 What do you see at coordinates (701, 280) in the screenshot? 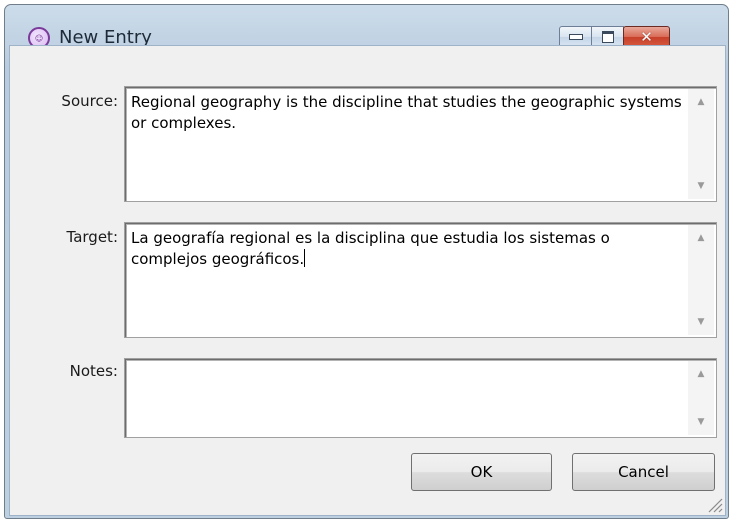
I see `target-scrollbar: ▲ ▼` at bounding box center [701, 280].